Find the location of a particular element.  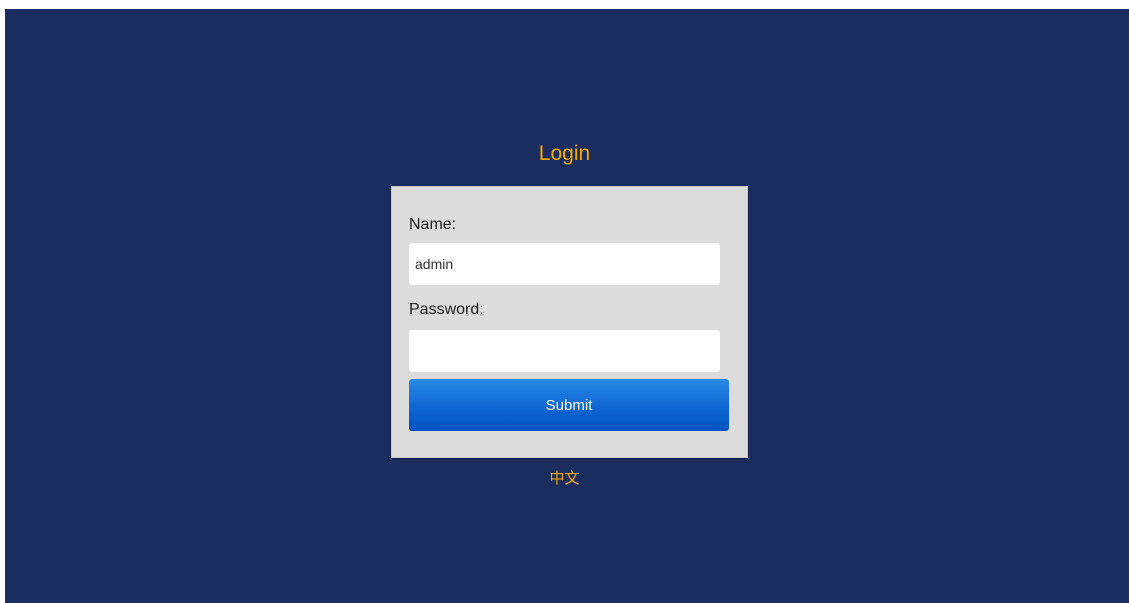

name-input is located at coordinates (564, 264).